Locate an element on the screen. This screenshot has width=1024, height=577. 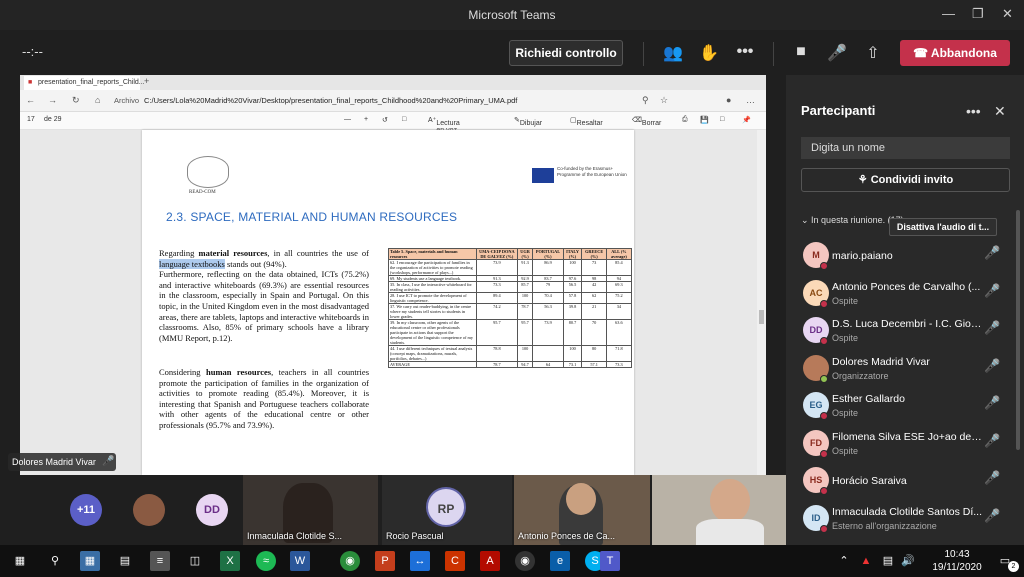
ccleaner-icon: C is located at coordinates (455, 561).